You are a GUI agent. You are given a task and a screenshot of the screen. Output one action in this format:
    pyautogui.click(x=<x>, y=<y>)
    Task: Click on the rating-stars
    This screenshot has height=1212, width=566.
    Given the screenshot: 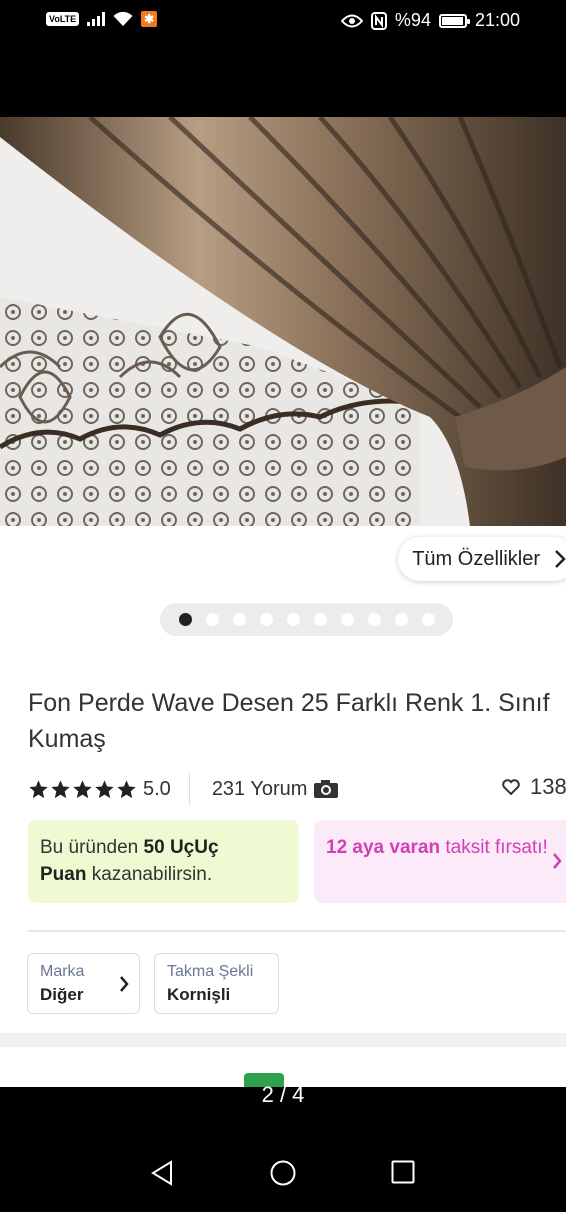 What is the action you would take?
    pyautogui.click(x=82, y=789)
    